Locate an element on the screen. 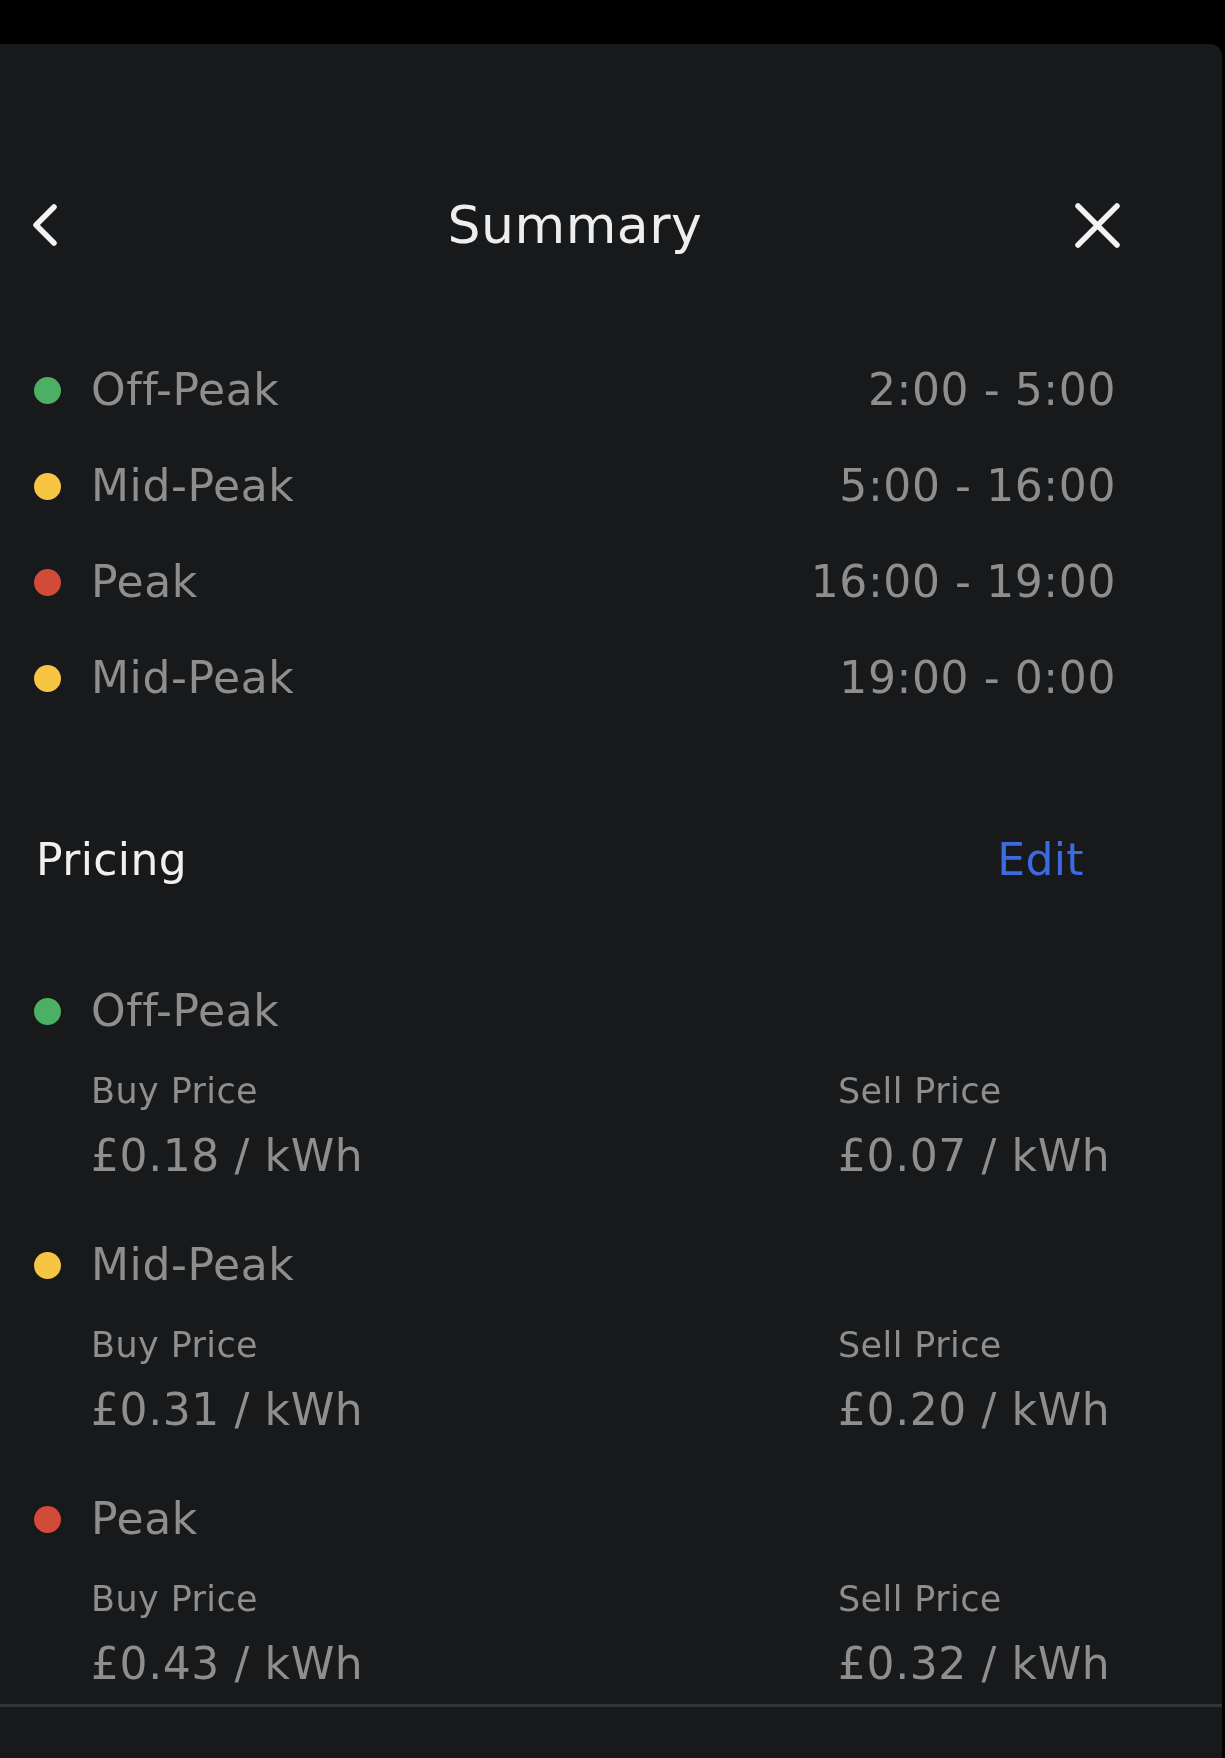  tier-name: Off-Peak is located at coordinates (185, 1011).